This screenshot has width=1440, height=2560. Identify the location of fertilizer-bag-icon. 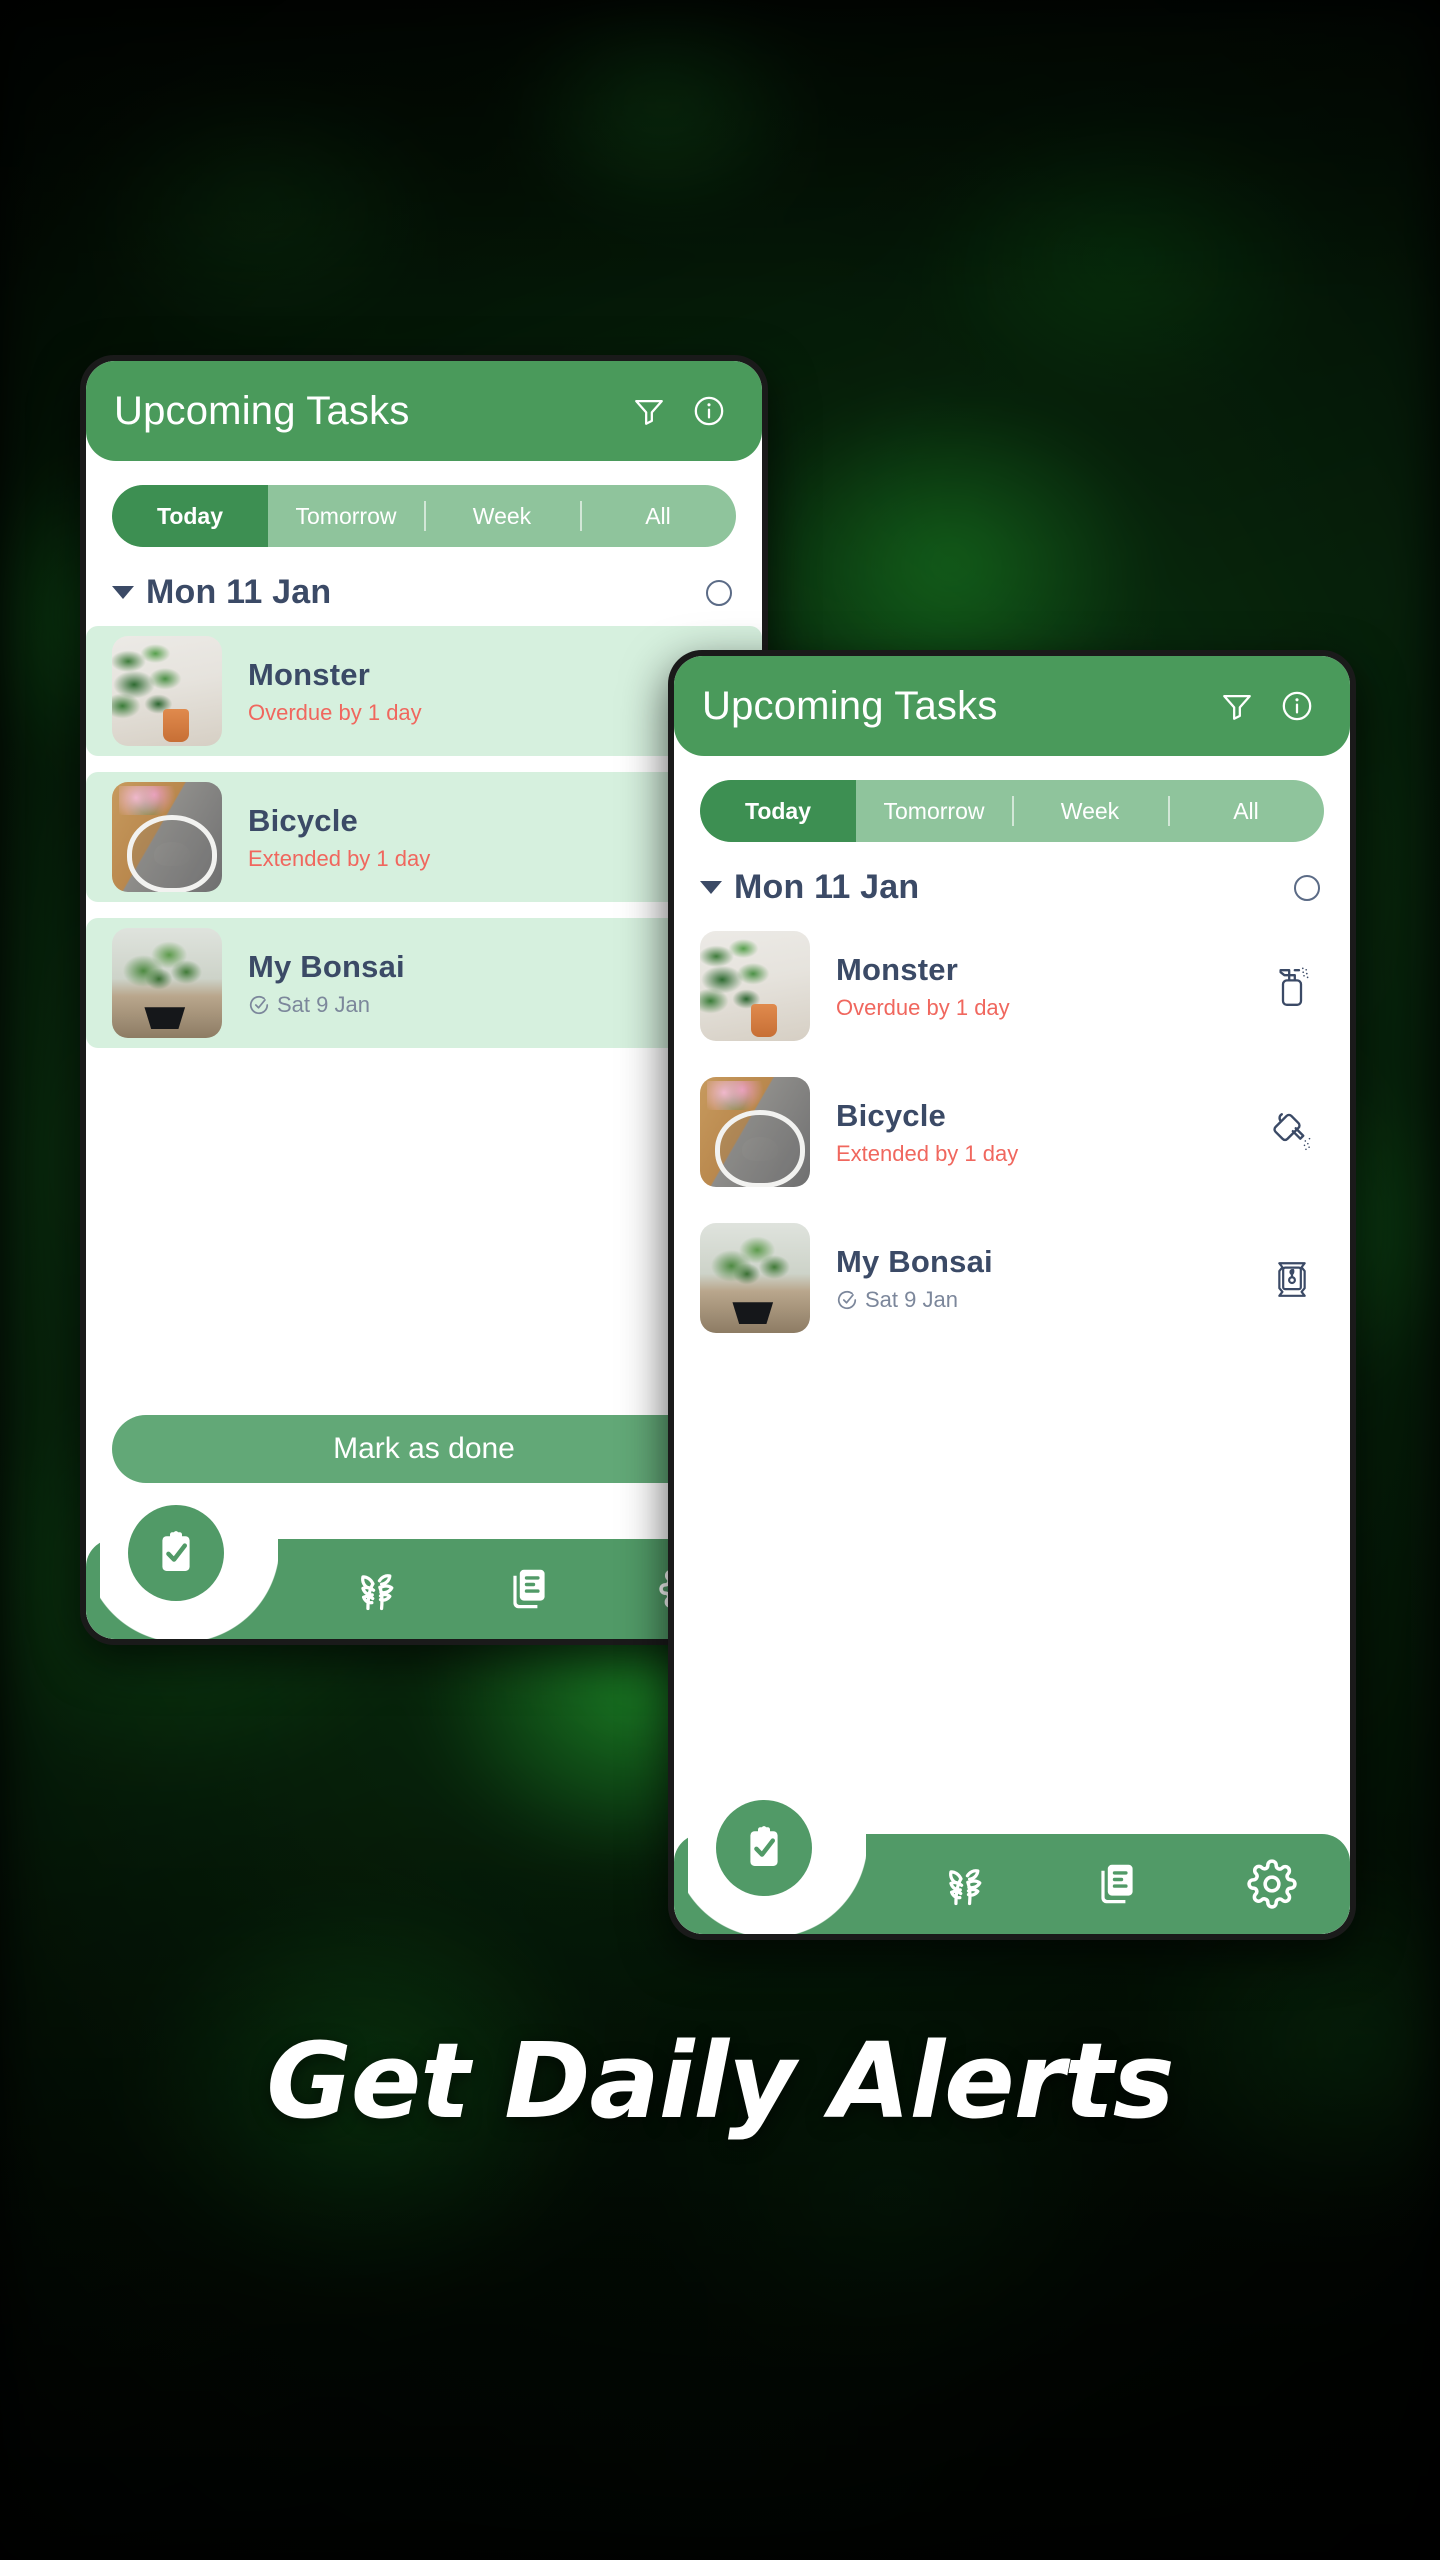
(1292, 1278).